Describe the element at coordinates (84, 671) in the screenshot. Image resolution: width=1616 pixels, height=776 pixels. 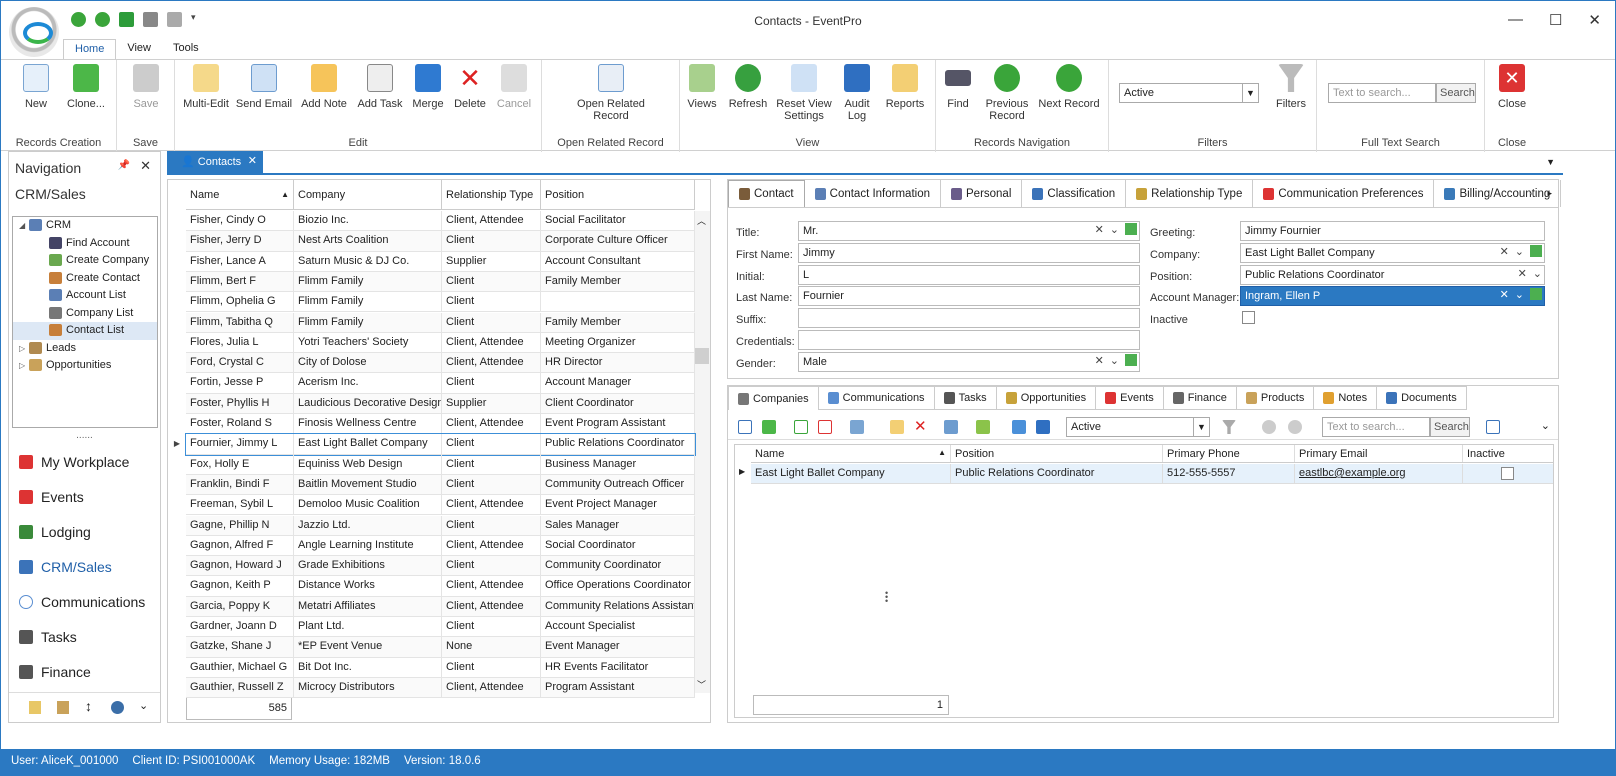
I see `nav-module-finance: Finance` at that location.